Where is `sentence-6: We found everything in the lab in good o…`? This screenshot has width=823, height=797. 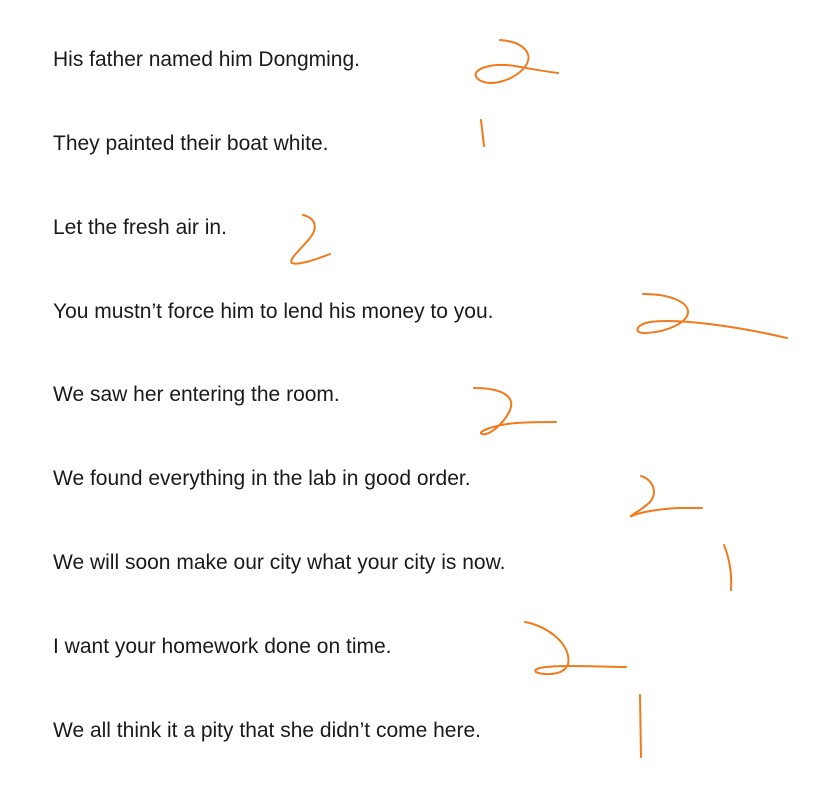
sentence-6: We found everything in the lab in good o… is located at coordinates (262, 478).